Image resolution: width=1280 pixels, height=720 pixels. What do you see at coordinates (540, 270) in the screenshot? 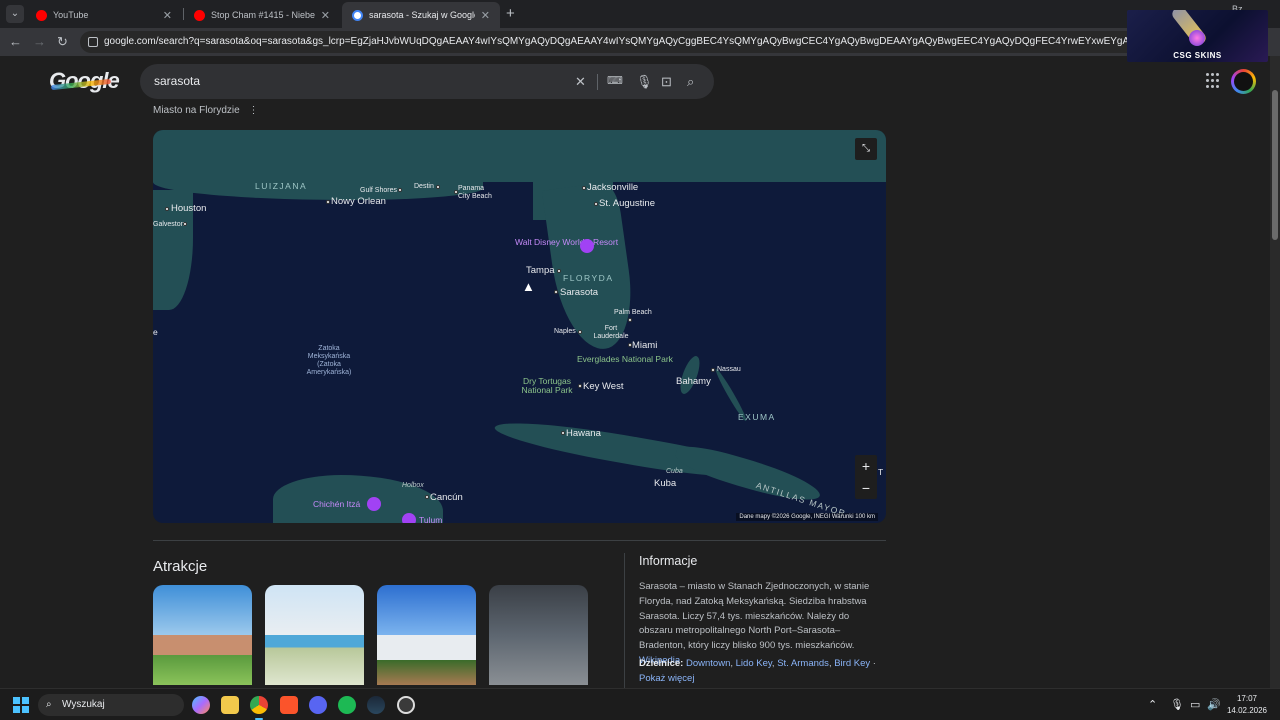
I see `map-label-tampa: Tampa` at bounding box center [540, 270].